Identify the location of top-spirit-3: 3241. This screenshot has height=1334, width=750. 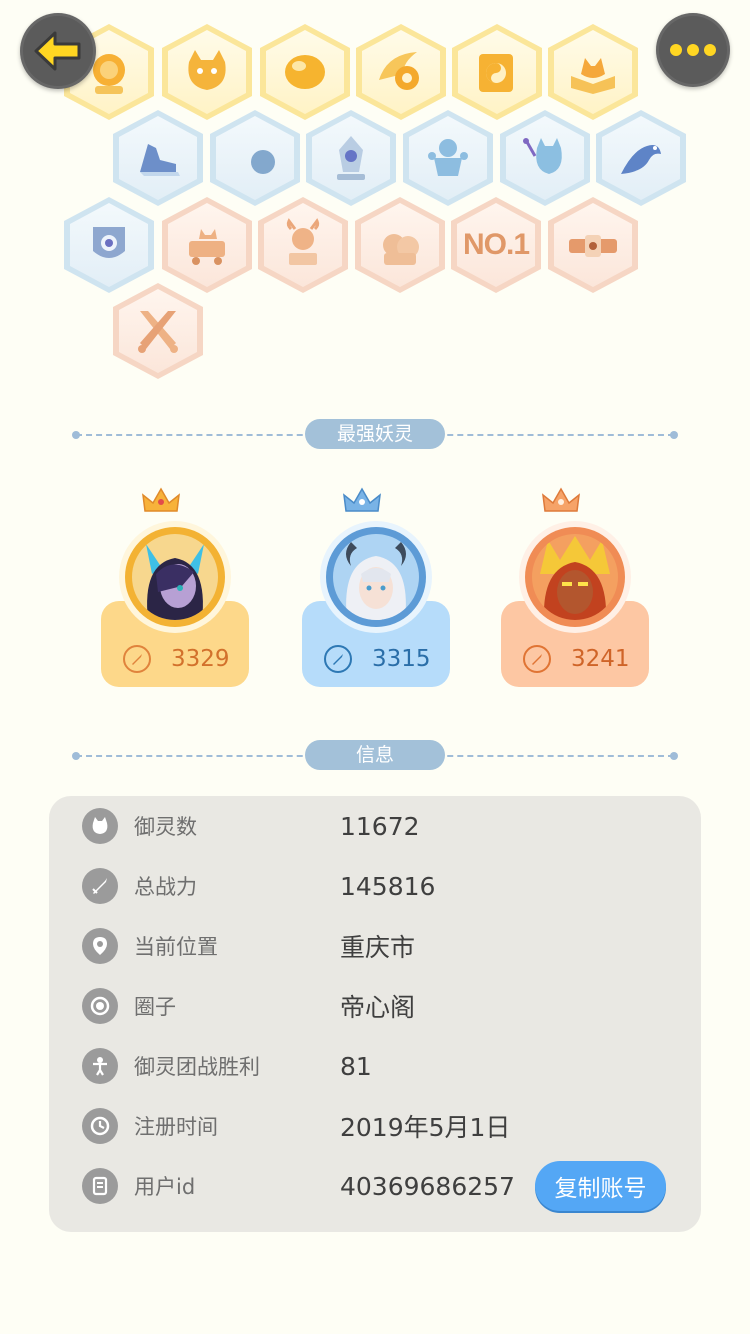
(575, 587).